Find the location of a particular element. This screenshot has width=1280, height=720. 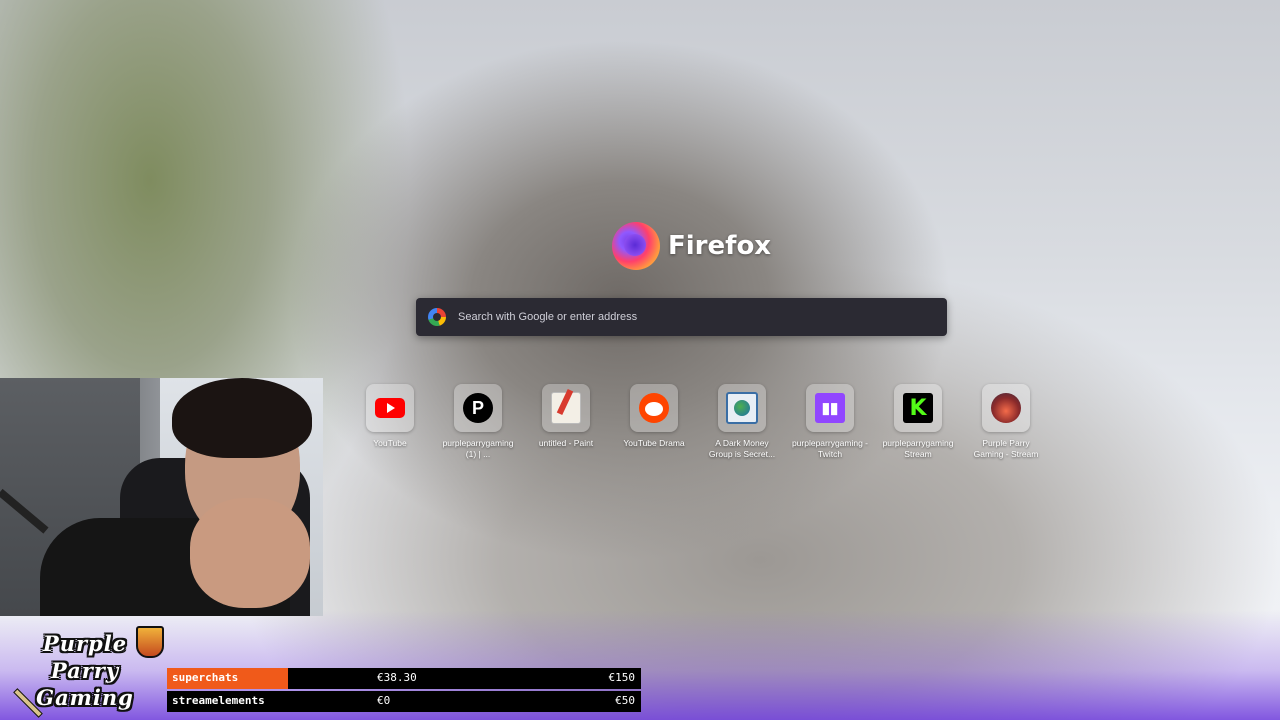

paint-icon is located at coordinates (566, 408).